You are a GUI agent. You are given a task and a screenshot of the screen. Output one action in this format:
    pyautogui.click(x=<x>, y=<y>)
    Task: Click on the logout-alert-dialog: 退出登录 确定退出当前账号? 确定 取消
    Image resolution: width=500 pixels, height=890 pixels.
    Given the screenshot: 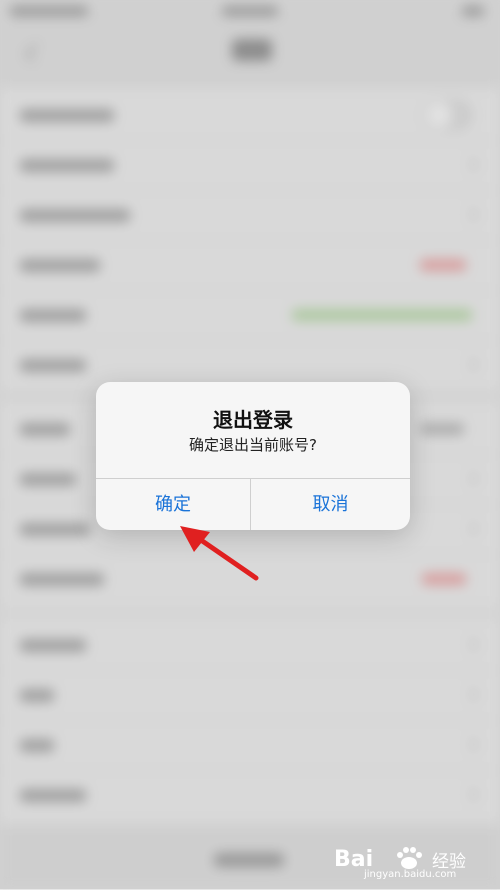 What is the action you would take?
    pyautogui.click(x=253, y=456)
    